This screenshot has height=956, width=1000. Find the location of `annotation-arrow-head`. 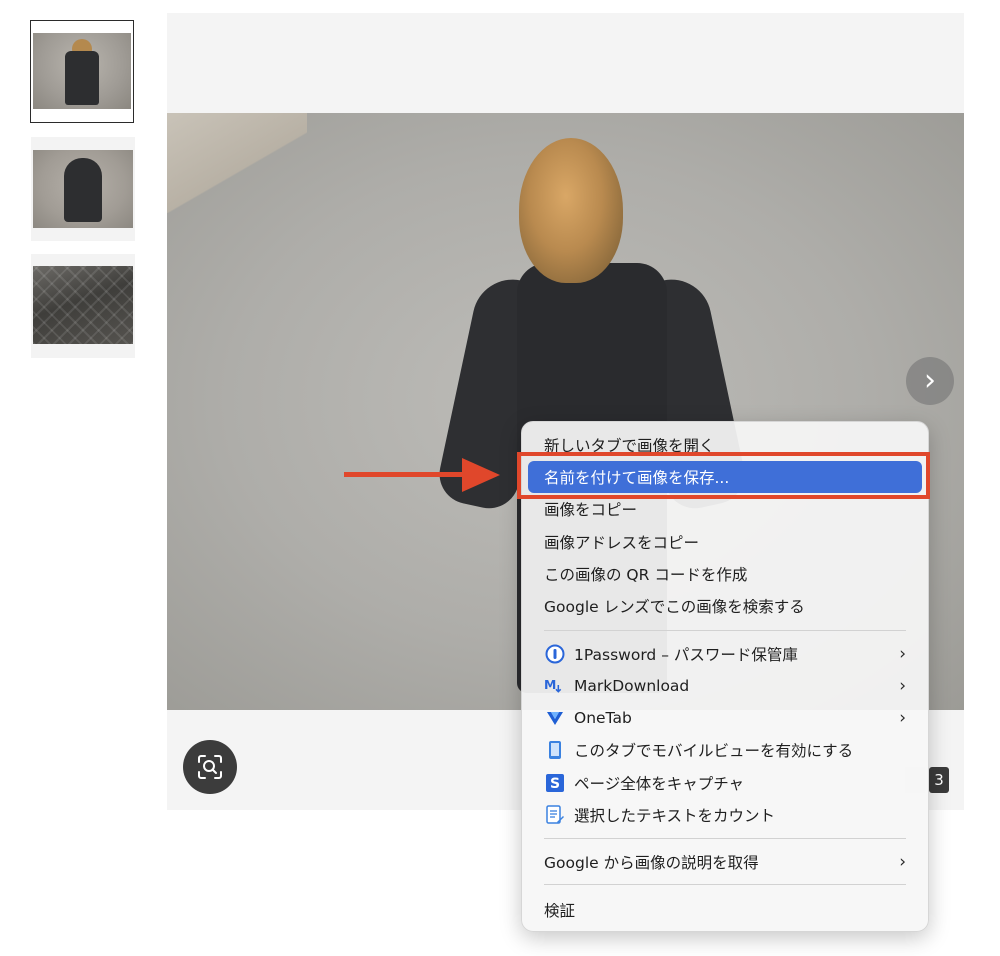

annotation-arrow-head is located at coordinates (481, 475).